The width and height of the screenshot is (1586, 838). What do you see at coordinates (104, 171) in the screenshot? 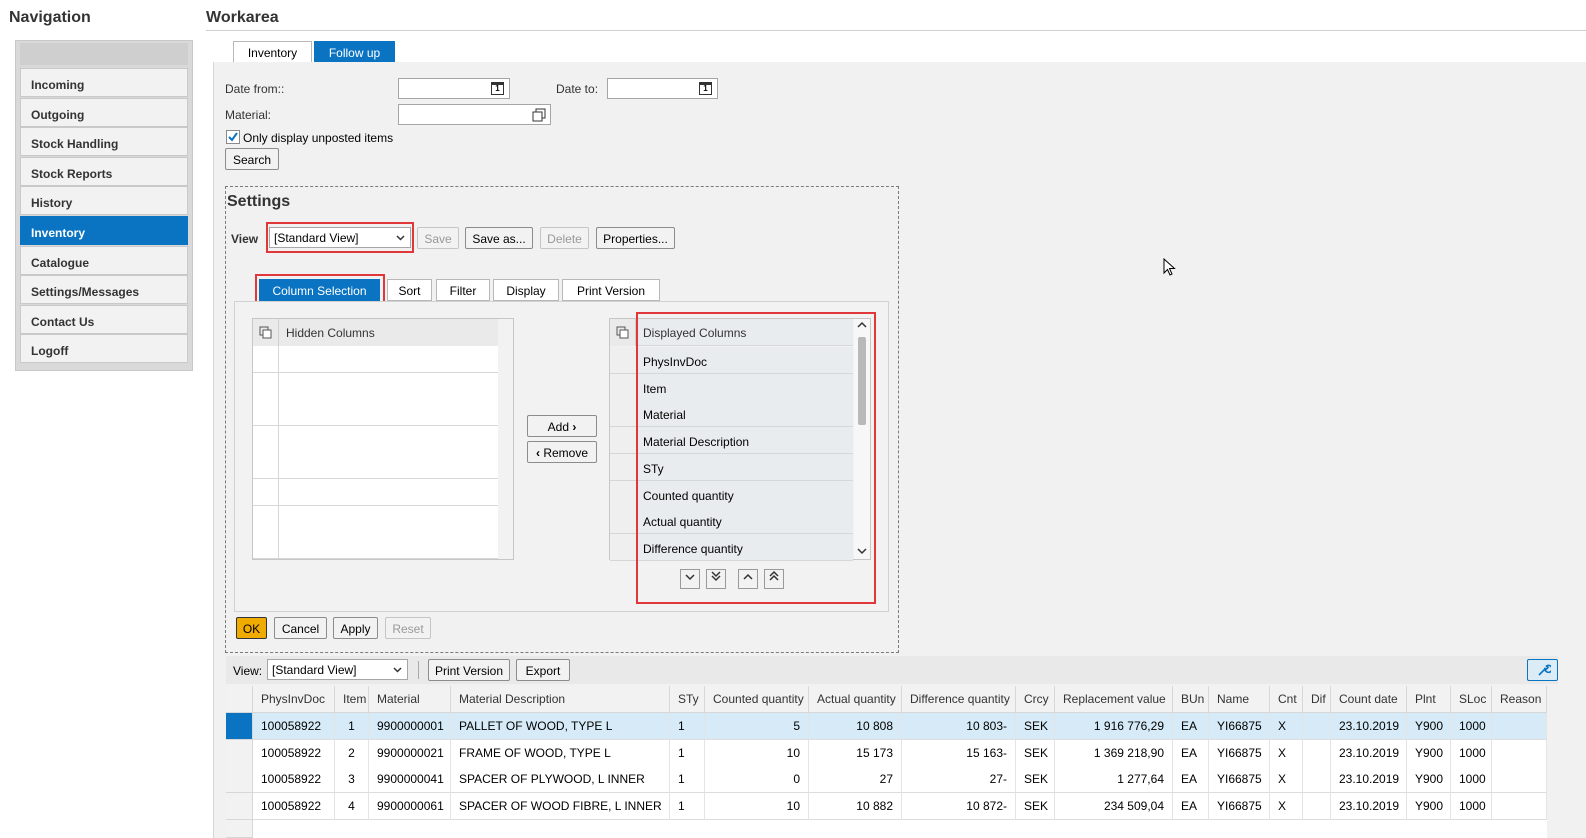
I see `sidebar-item-stock-reports: Stock Reports` at bounding box center [104, 171].